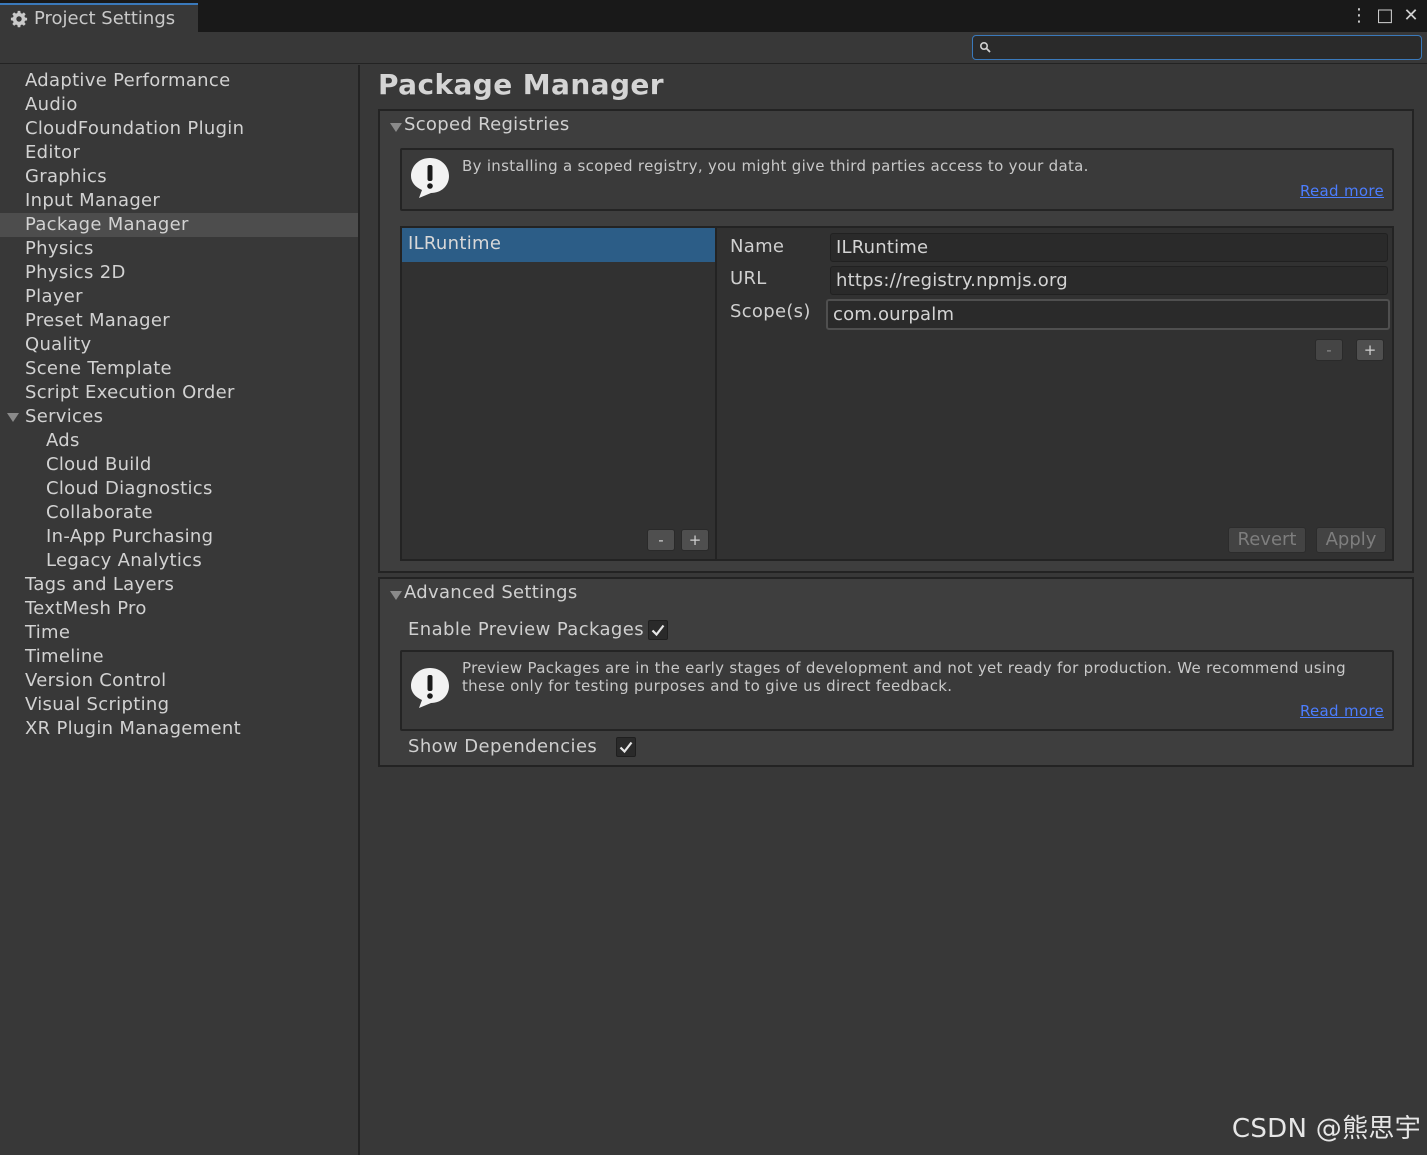  I want to click on sidebar-item-cloud-diagnostics: Cloud Diagnostics, so click(179, 489).